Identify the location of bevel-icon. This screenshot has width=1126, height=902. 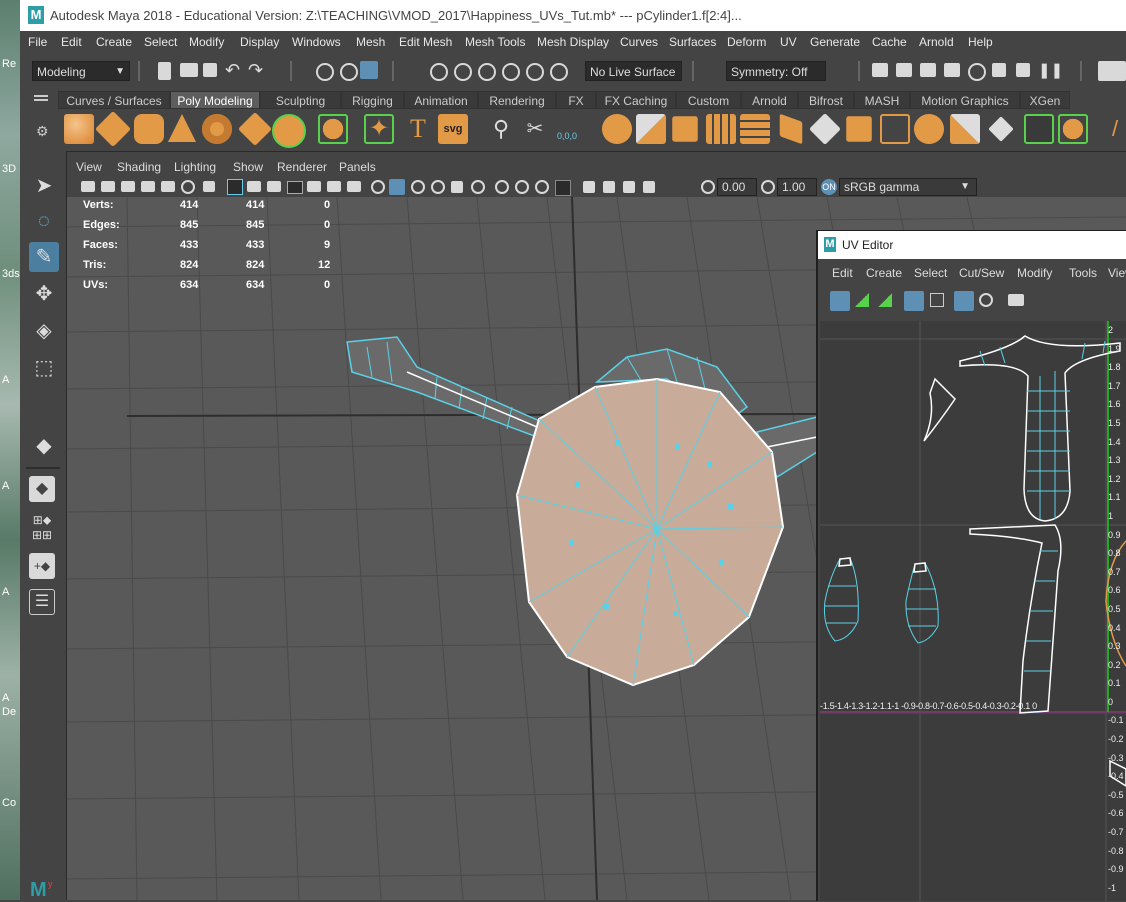
(859, 129).